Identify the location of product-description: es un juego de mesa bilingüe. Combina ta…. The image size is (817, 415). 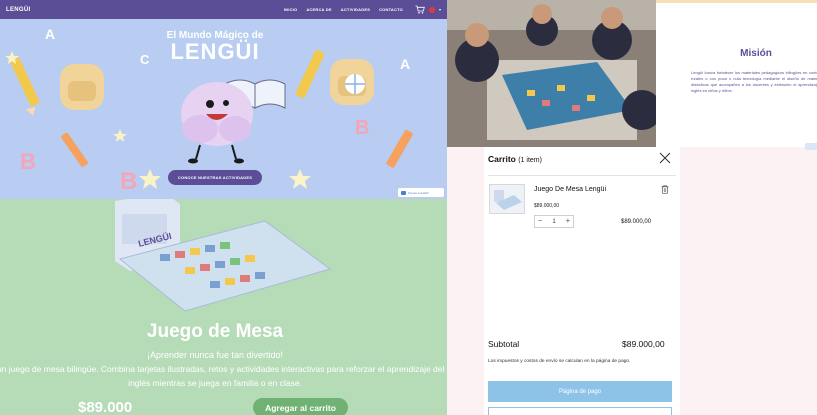
(222, 376).